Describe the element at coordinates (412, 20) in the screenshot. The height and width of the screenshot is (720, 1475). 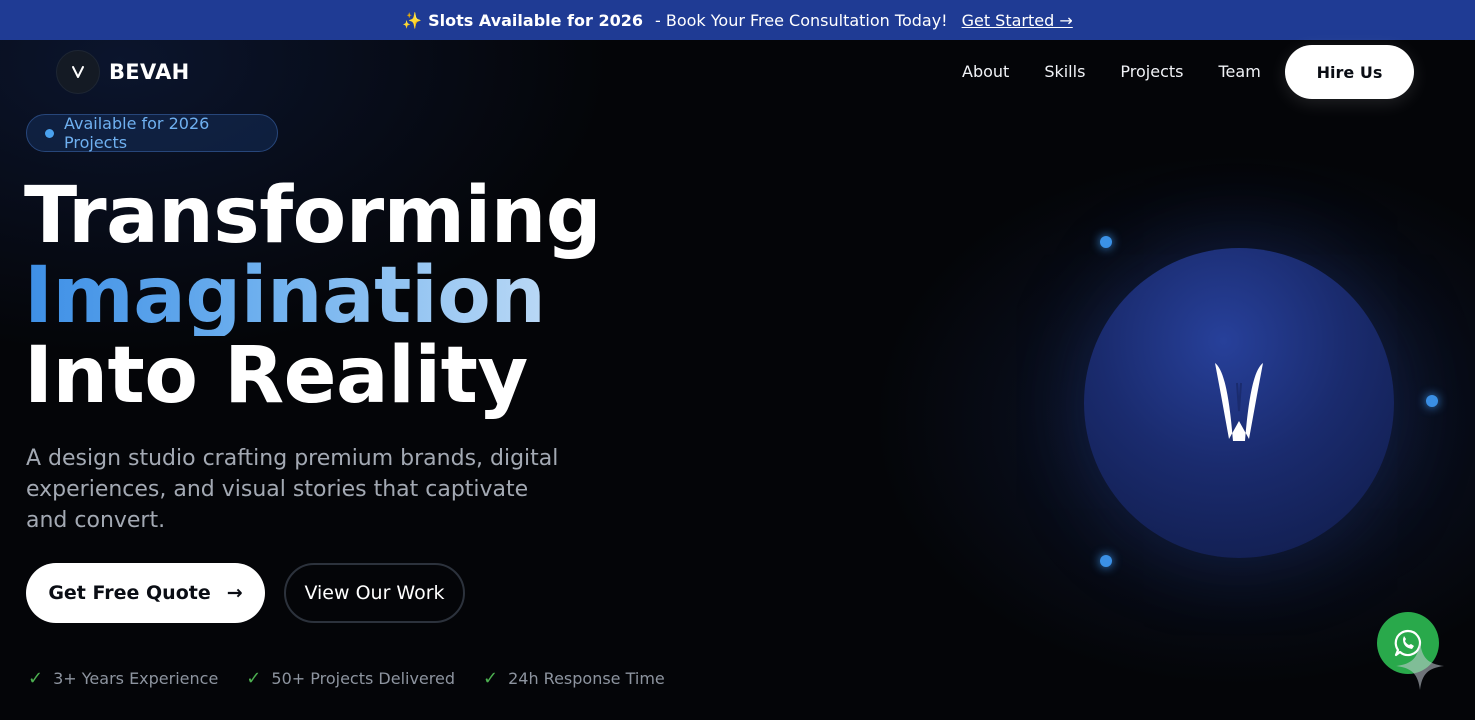
I see `sparkle-icon: ✨` at that location.